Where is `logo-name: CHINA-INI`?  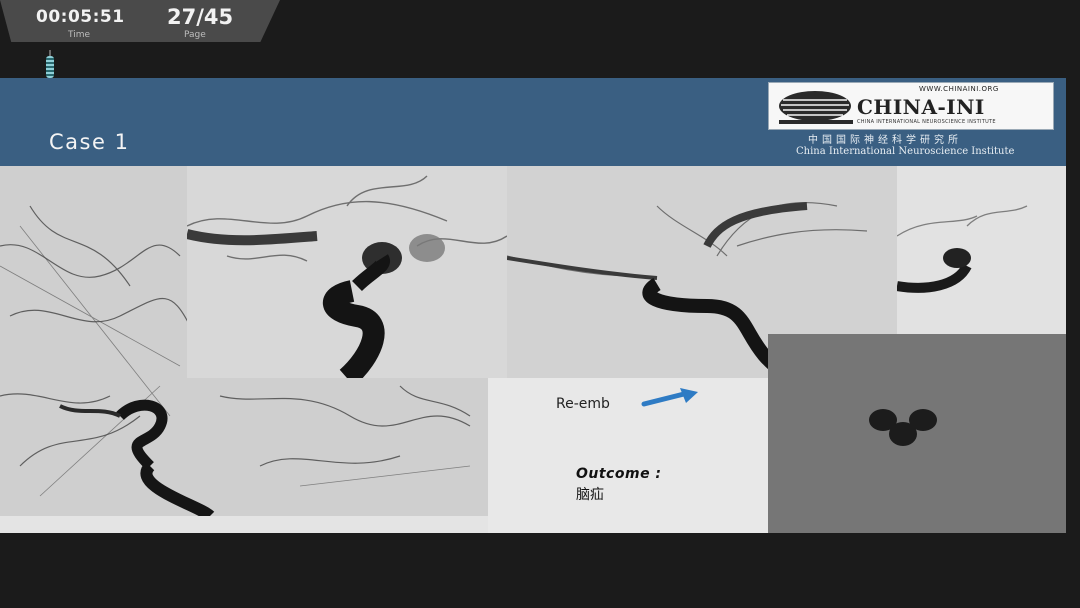
logo-name: CHINA-INI is located at coordinates (921, 107).